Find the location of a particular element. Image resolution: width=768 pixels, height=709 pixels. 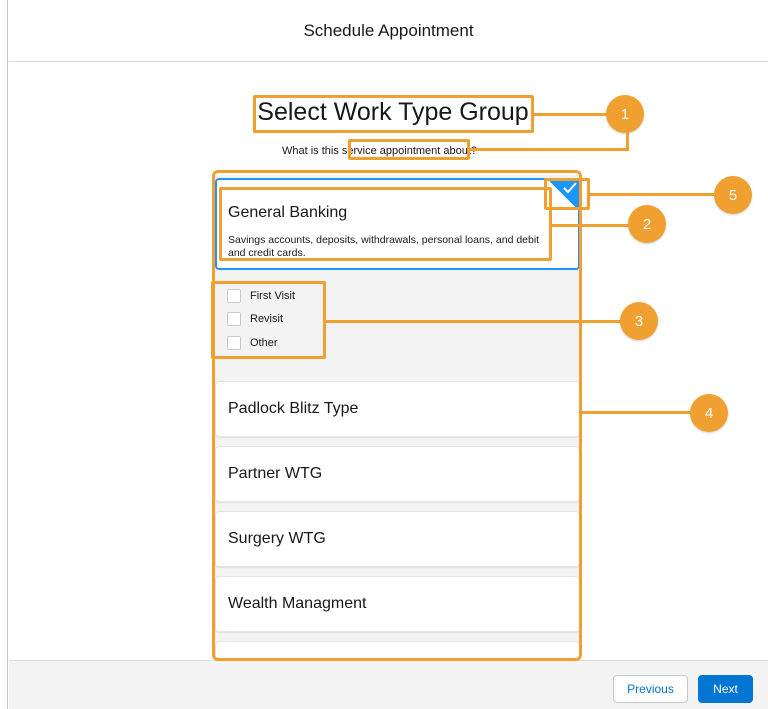

page-subtitle: What is this service appointment about? is located at coordinates (380, 151).